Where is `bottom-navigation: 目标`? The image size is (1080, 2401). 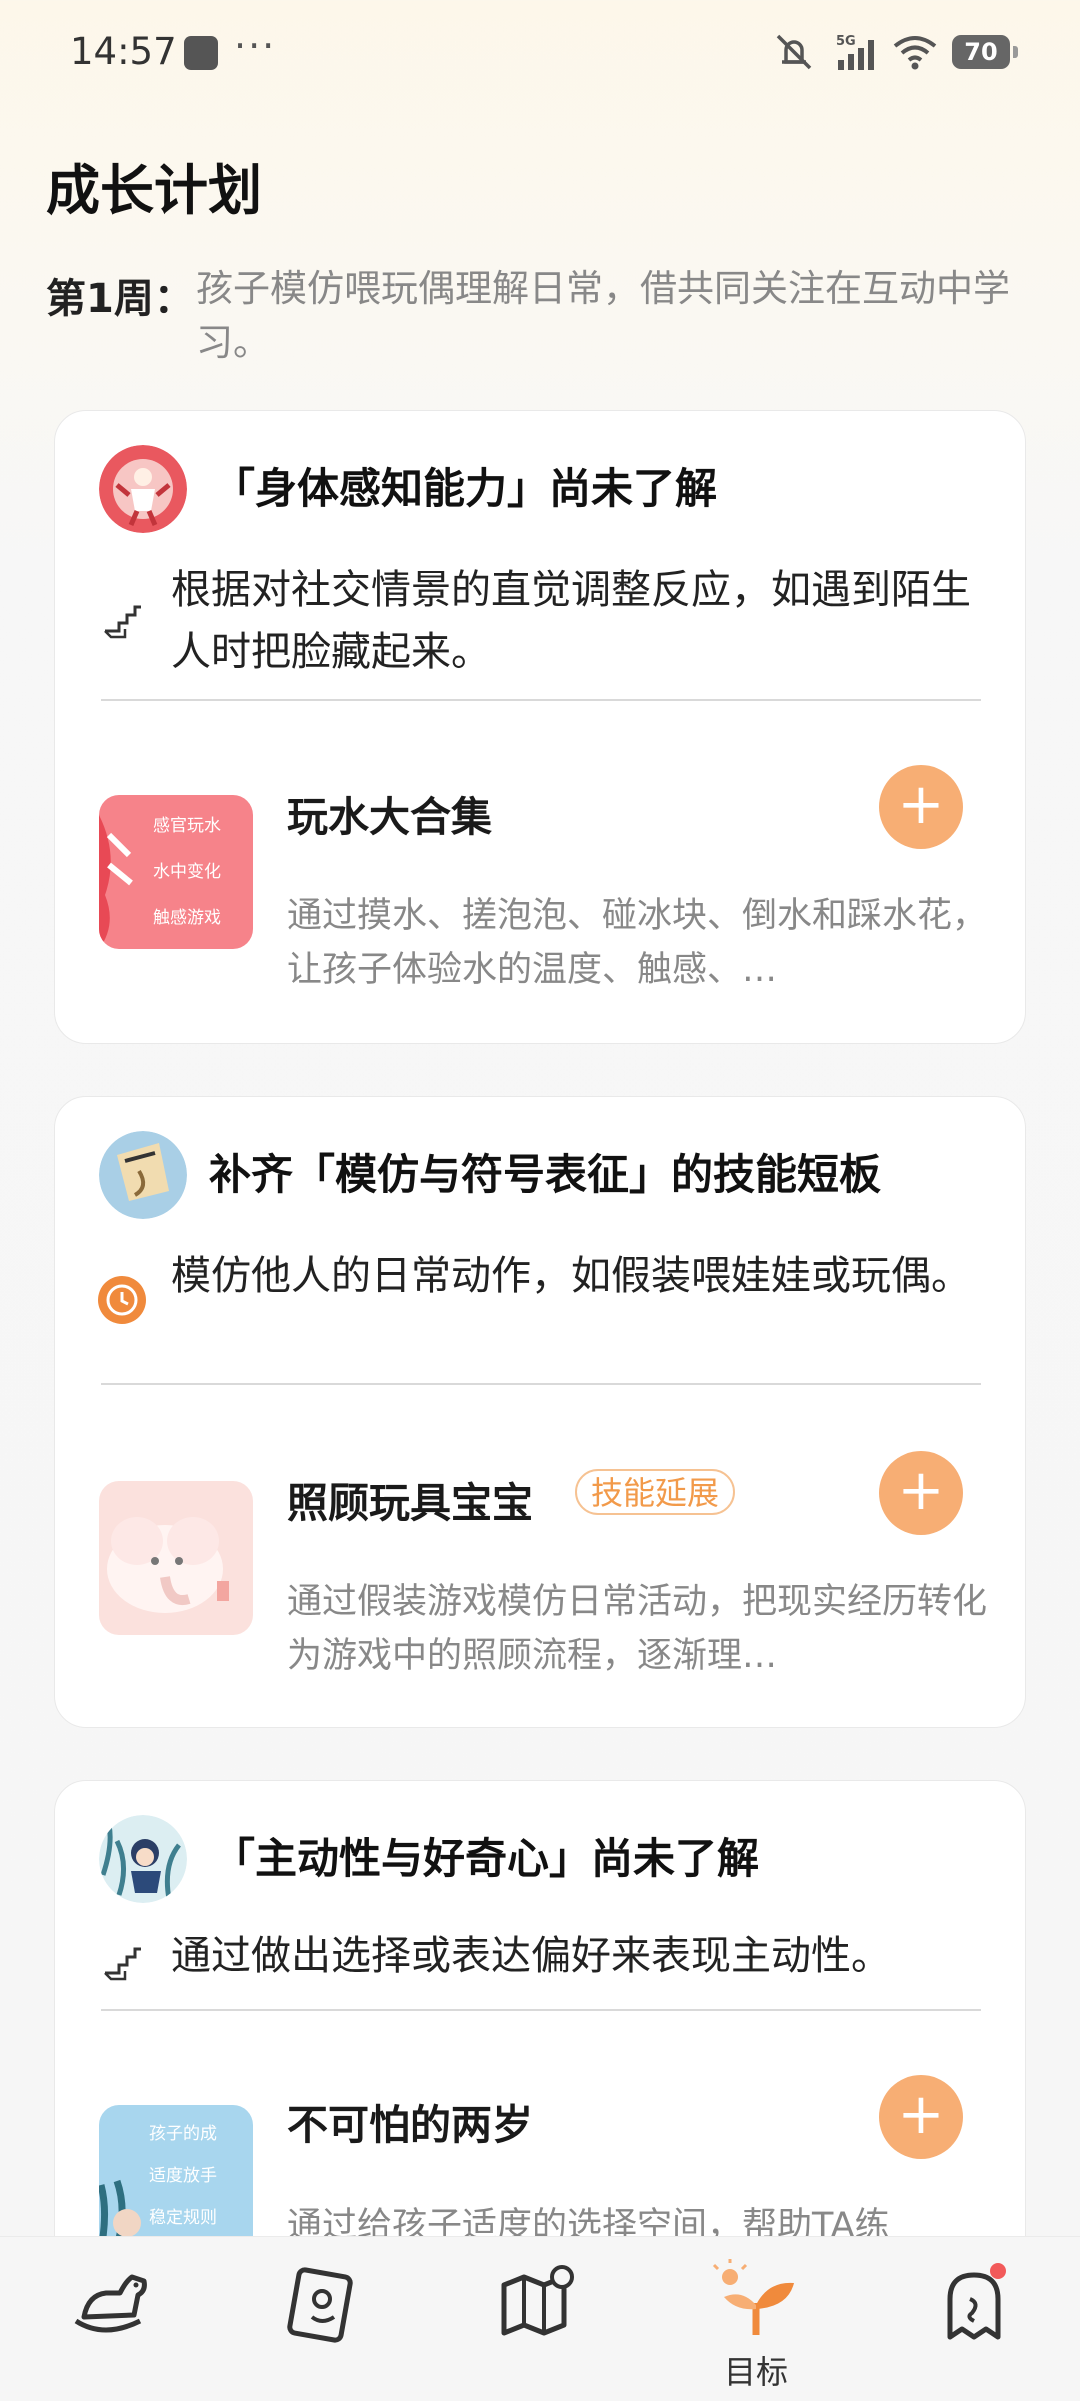
bottom-navigation: 目标 is located at coordinates (540, 2318).